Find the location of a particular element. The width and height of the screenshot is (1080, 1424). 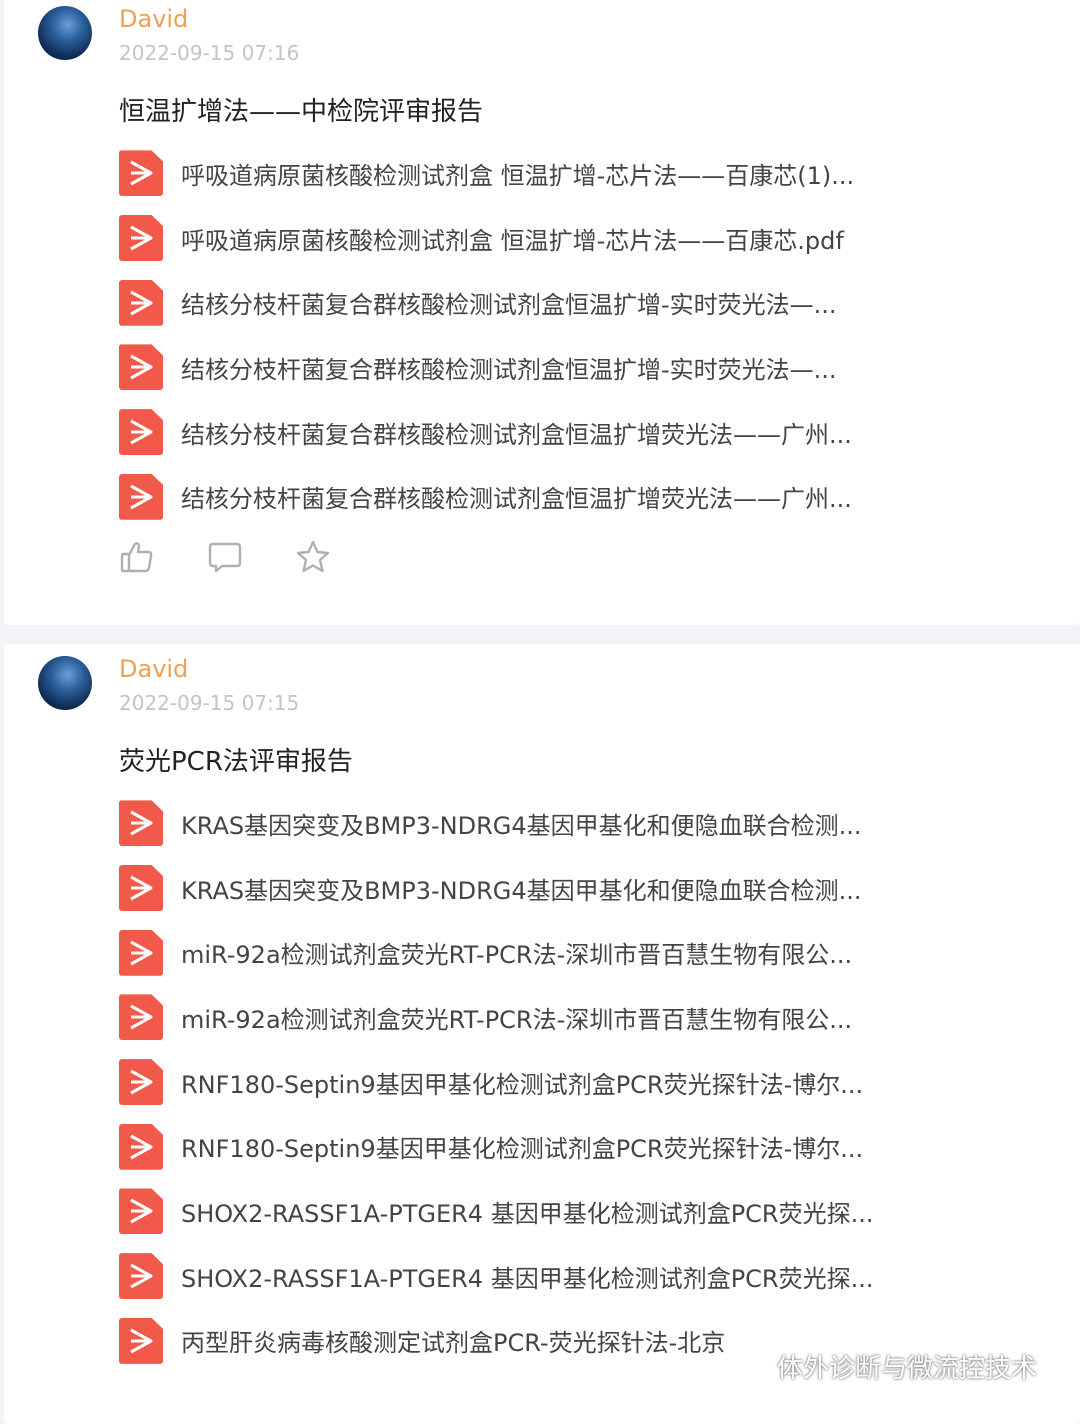

comment-icon is located at coordinates (225, 557).